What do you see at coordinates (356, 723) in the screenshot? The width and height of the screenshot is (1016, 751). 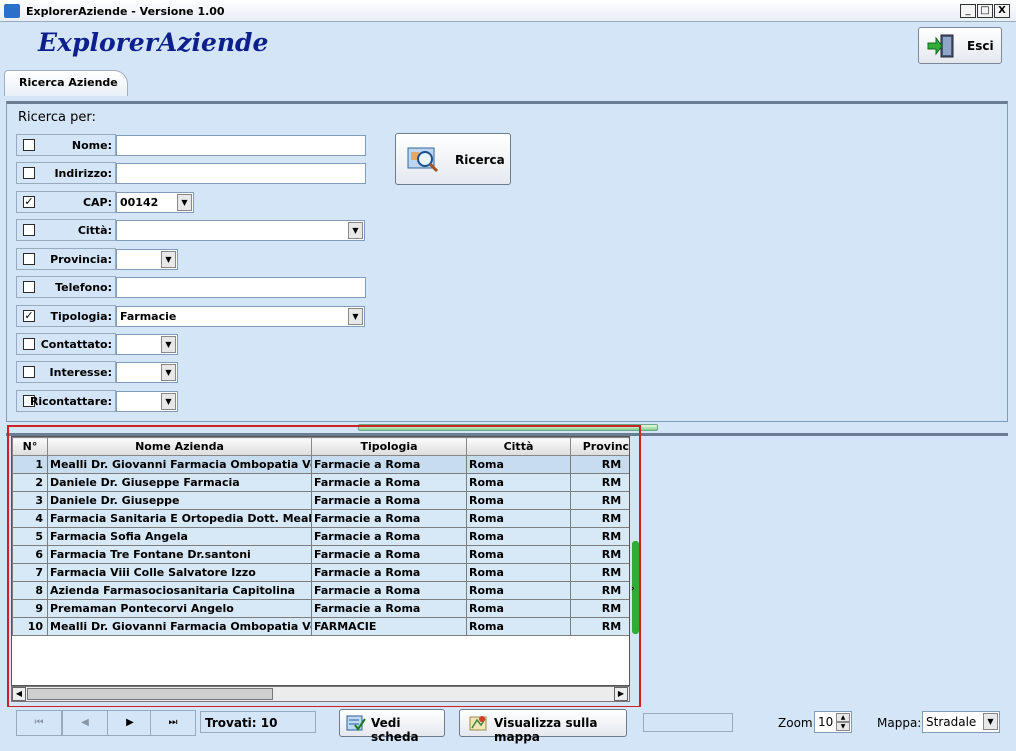 I see `card-check-icon` at bounding box center [356, 723].